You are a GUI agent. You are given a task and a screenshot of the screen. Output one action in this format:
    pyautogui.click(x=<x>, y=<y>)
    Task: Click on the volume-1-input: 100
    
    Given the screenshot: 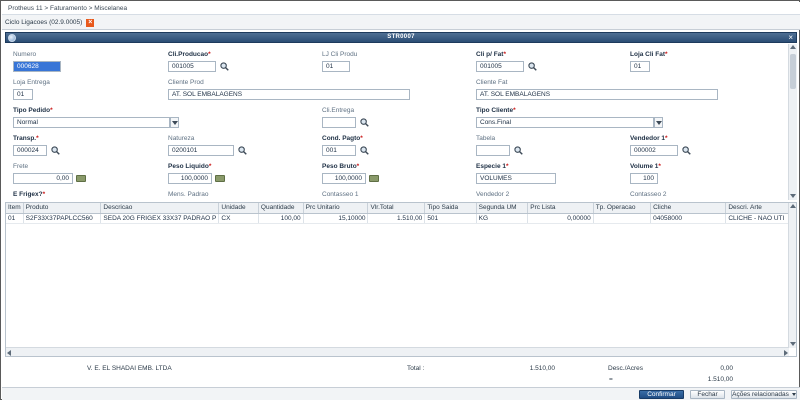 What is the action you would take?
    pyautogui.click(x=644, y=178)
    